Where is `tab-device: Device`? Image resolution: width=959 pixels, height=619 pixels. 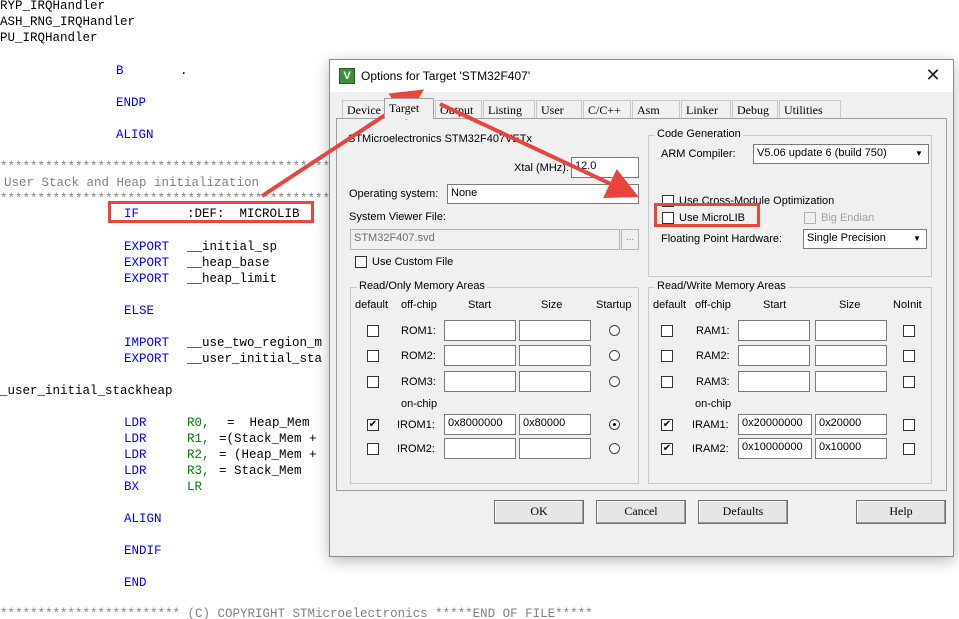
tab-device: Device is located at coordinates (364, 109).